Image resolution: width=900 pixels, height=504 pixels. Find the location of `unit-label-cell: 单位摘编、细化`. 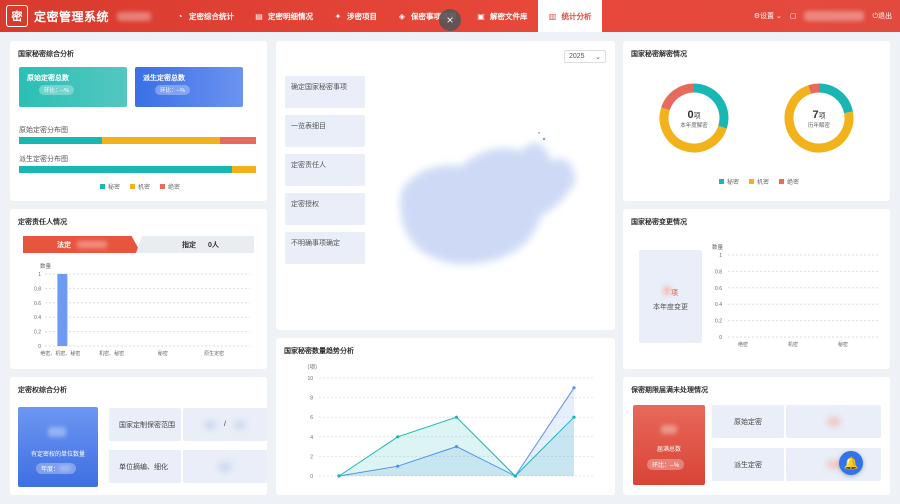

unit-label-cell: 单位摘编、细化 is located at coordinates (145, 466).